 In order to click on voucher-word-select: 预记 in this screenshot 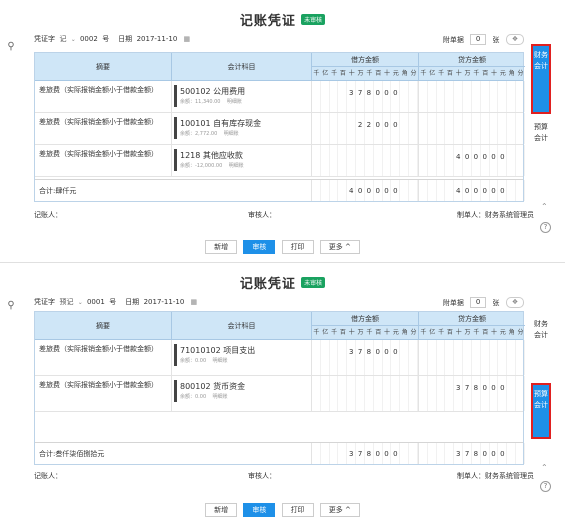, I will do `click(66, 302)`.